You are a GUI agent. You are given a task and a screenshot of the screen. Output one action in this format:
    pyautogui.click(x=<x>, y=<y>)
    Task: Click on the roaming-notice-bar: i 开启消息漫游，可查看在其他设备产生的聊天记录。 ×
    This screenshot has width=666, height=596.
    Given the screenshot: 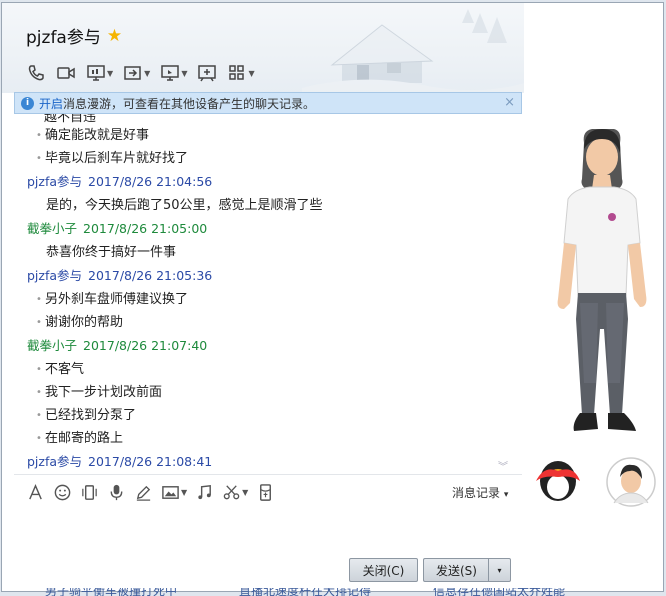 What is the action you would take?
    pyautogui.click(x=268, y=103)
    